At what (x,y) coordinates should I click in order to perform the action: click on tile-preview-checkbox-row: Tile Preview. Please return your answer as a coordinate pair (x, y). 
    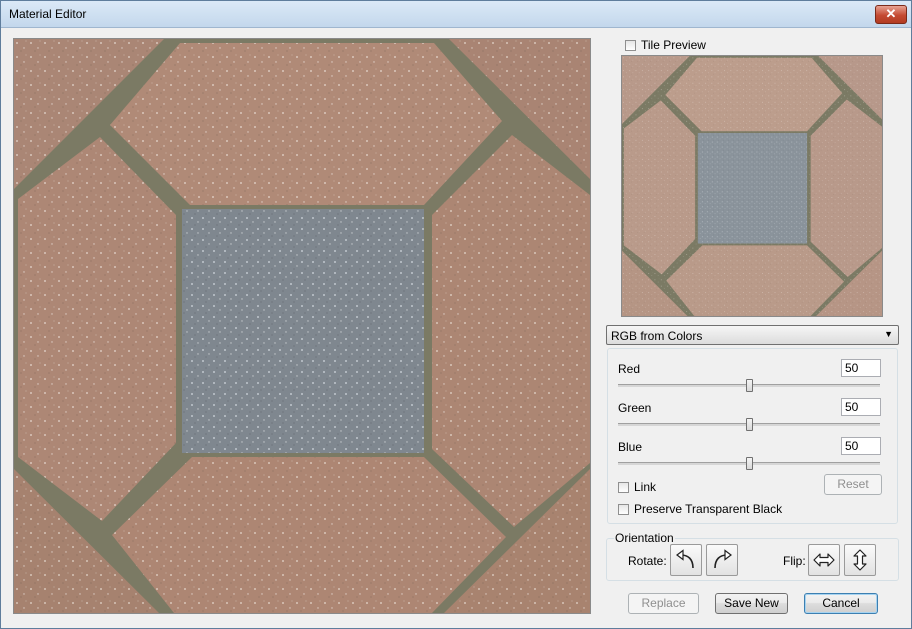
    Looking at the image, I should click on (665, 45).